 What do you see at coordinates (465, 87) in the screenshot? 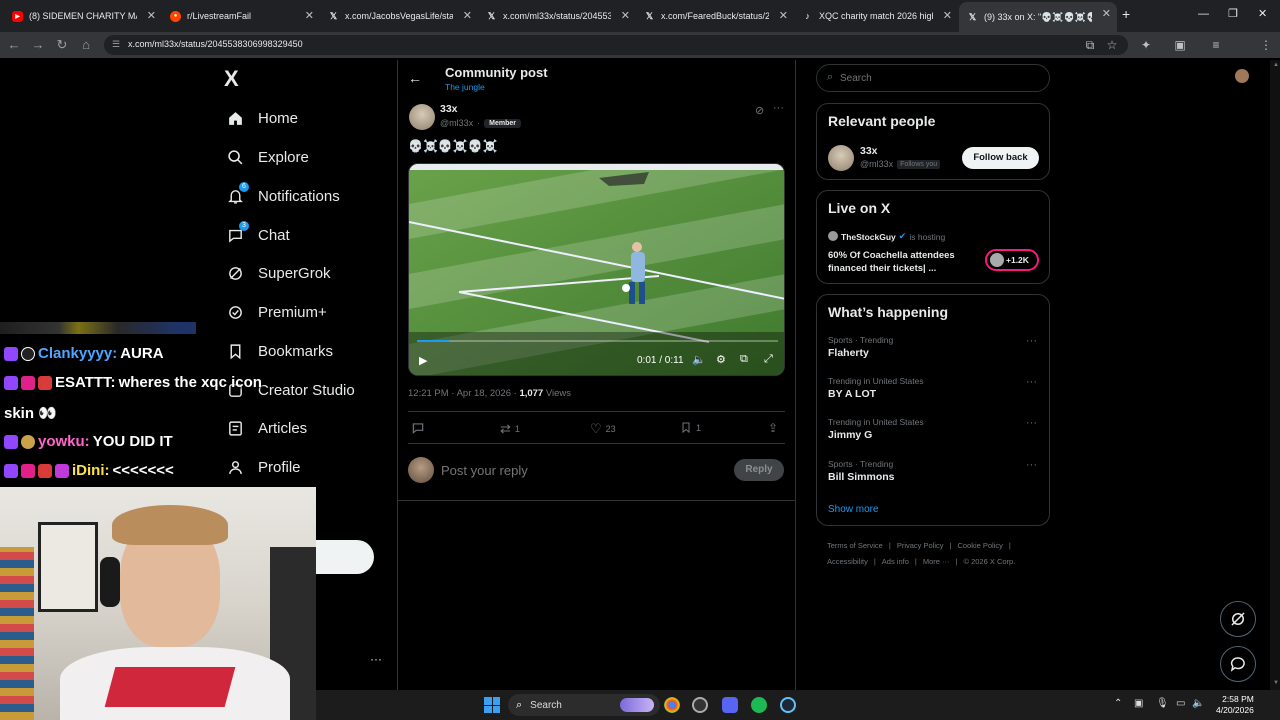
I see `community-link: The jungle` at bounding box center [465, 87].